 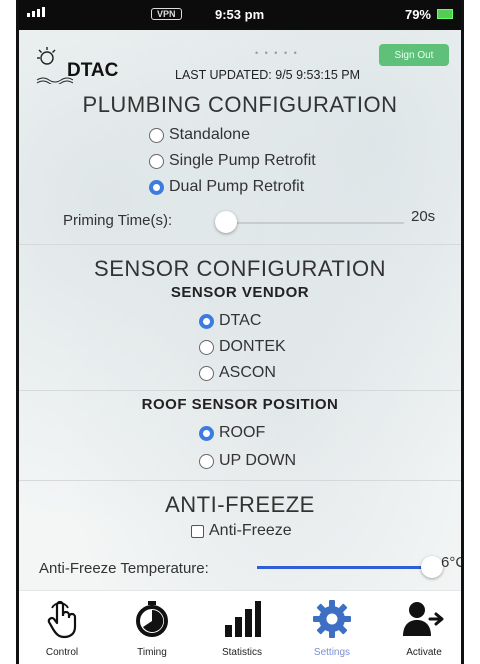 What do you see at coordinates (152, 619) in the screenshot?
I see `stopwatch-icon` at bounding box center [152, 619].